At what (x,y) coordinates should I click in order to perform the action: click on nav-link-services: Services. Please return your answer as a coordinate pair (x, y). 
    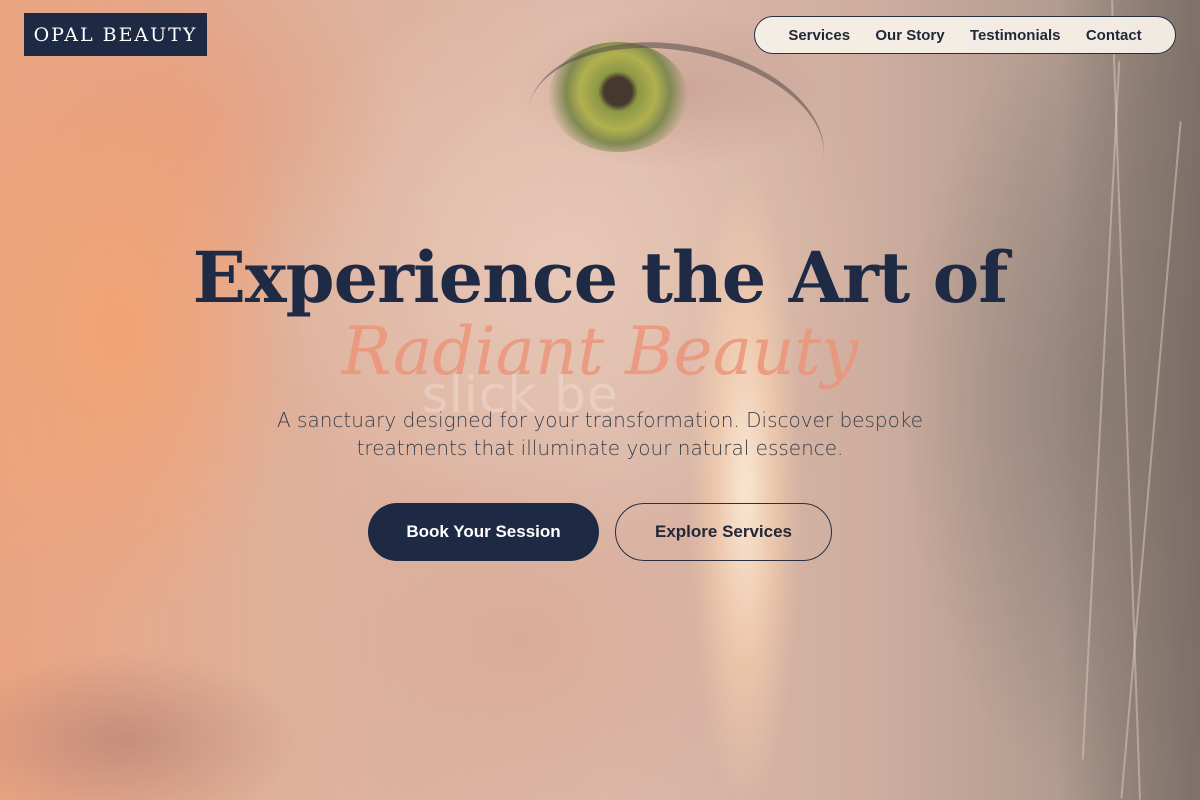
    Looking at the image, I should click on (819, 35).